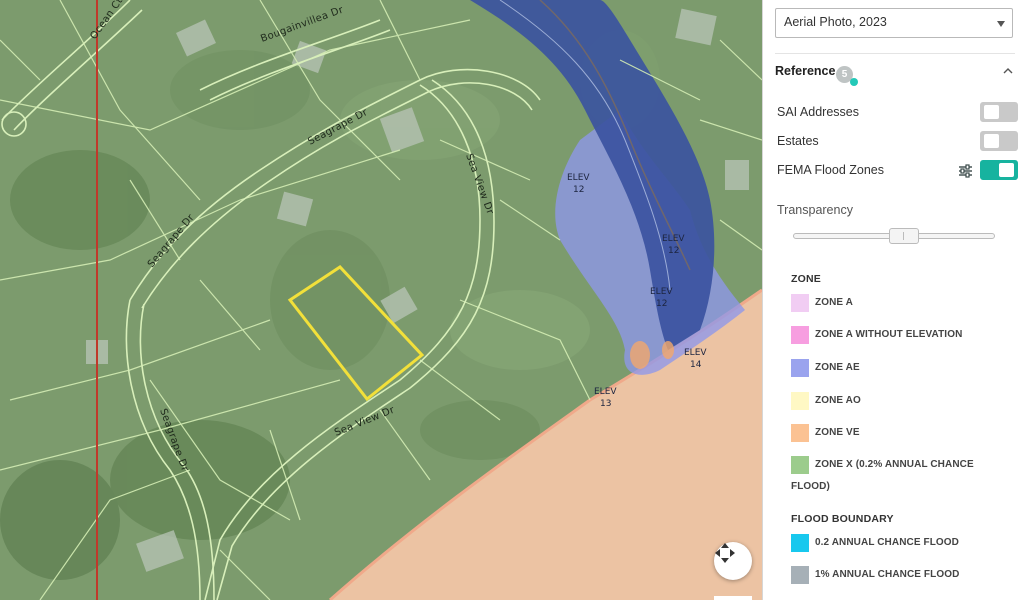  I want to click on transparency-slider, so click(894, 236).